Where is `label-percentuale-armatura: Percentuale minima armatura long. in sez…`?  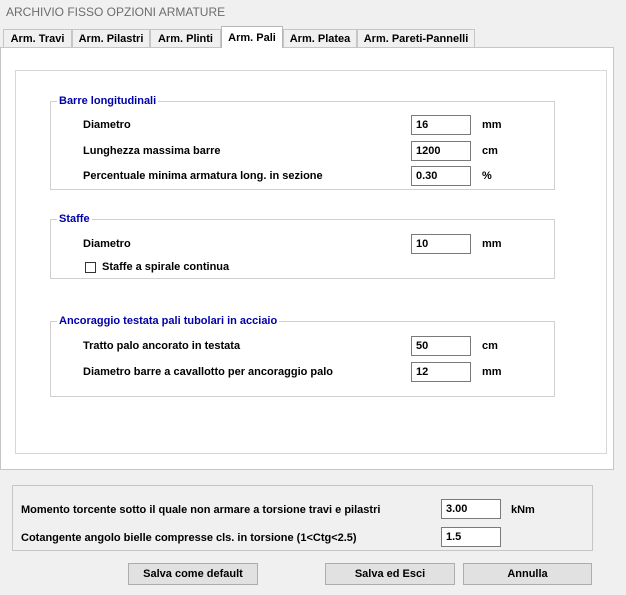 label-percentuale-armatura: Percentuale minima armatura long. in sez… is located at coordinates (203, 176).